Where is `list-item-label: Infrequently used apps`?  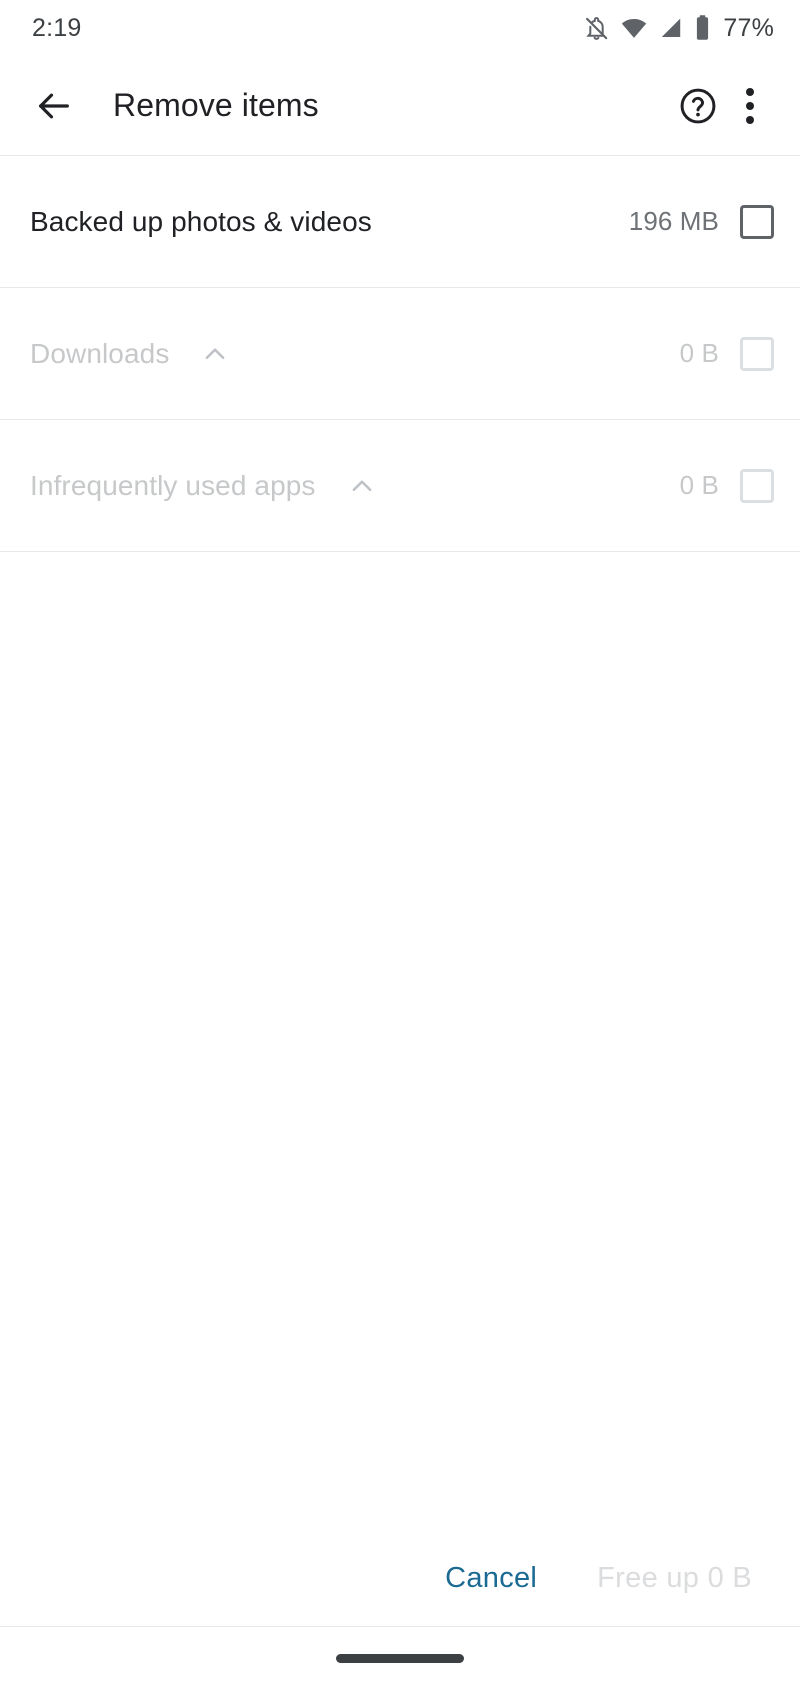
list-item-label: Infrequently used apps is located at coordinates (173, 485).